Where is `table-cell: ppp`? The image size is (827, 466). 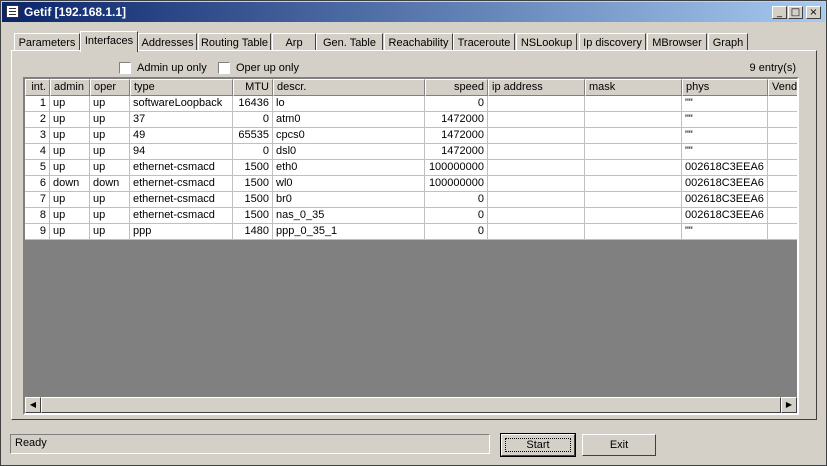
table-cell: ppp is located at coordinates (181, 232).